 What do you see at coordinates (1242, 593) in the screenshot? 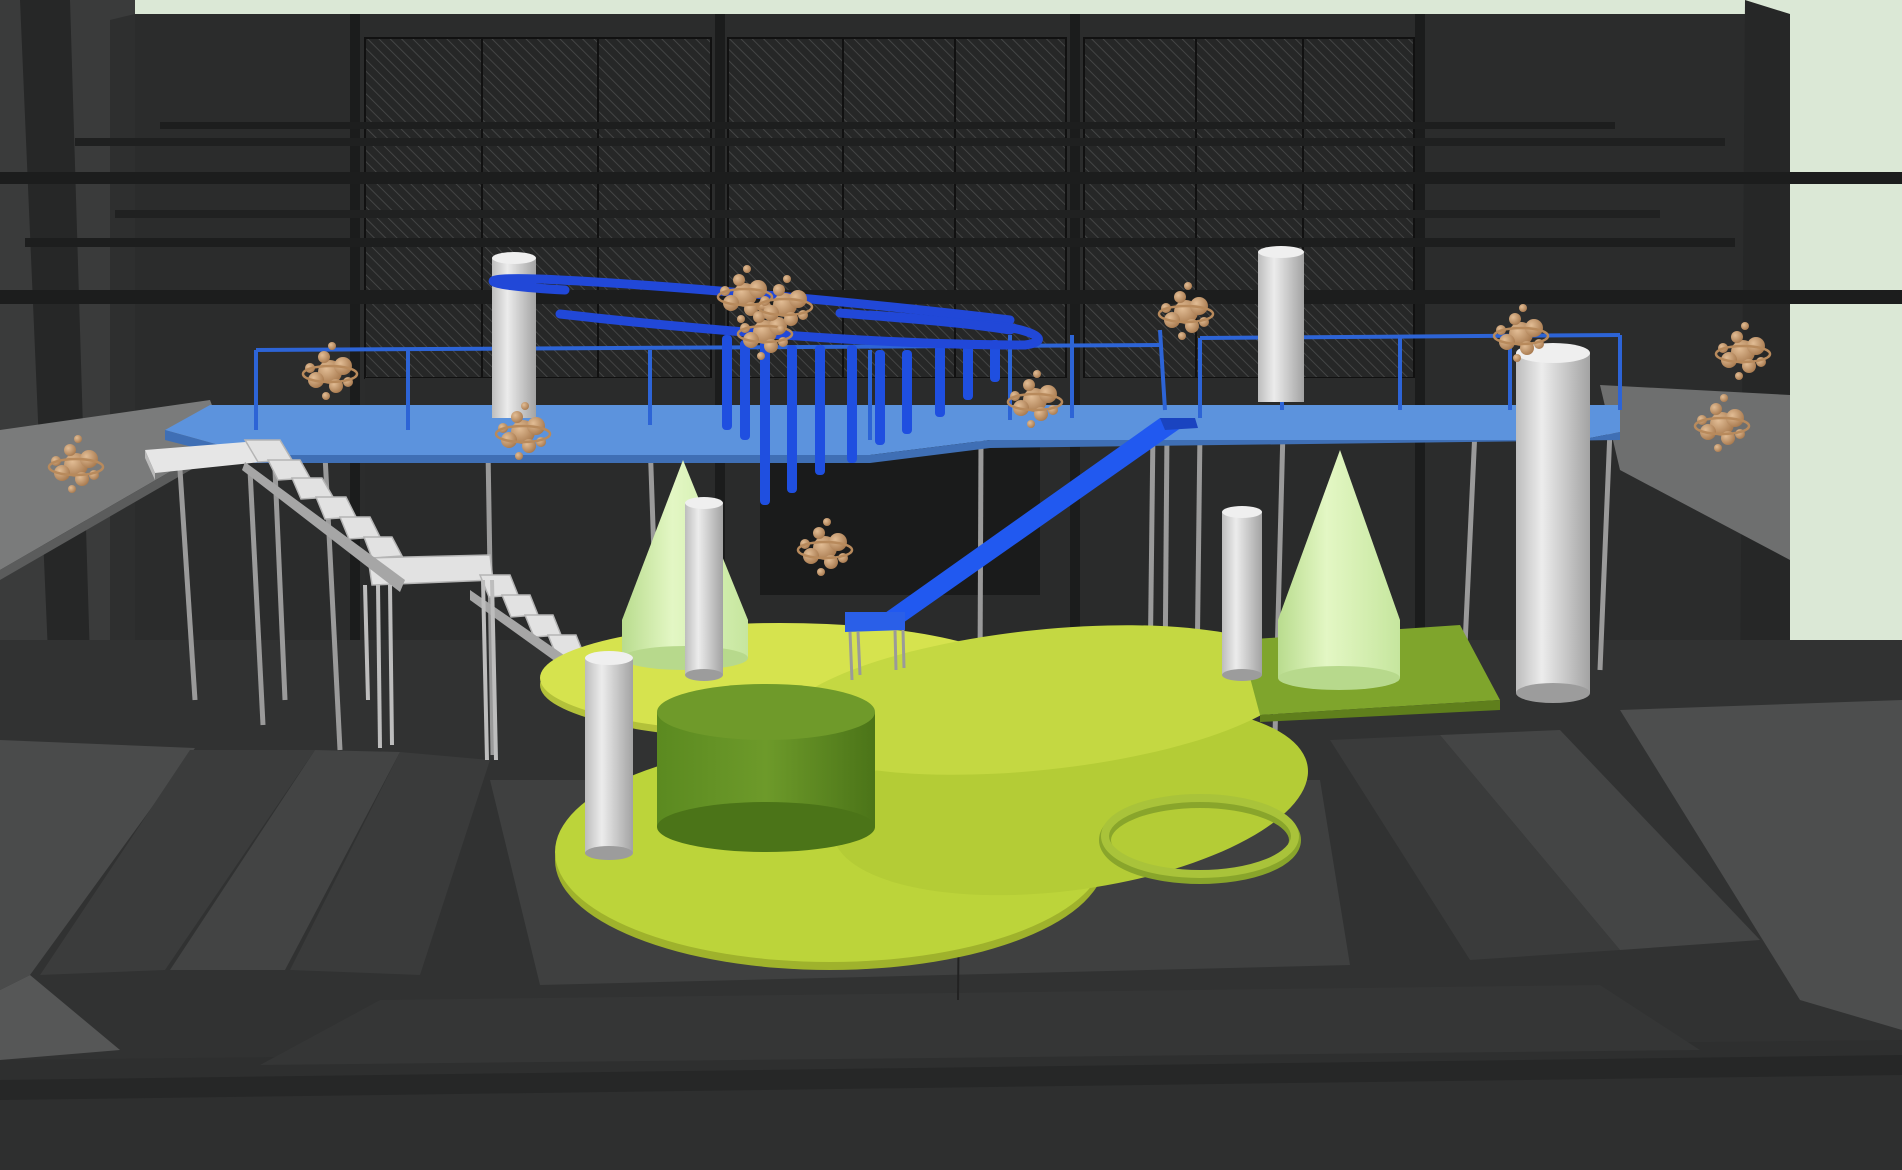
I see `white-column-center-right` at bounding box center [1242, 593].